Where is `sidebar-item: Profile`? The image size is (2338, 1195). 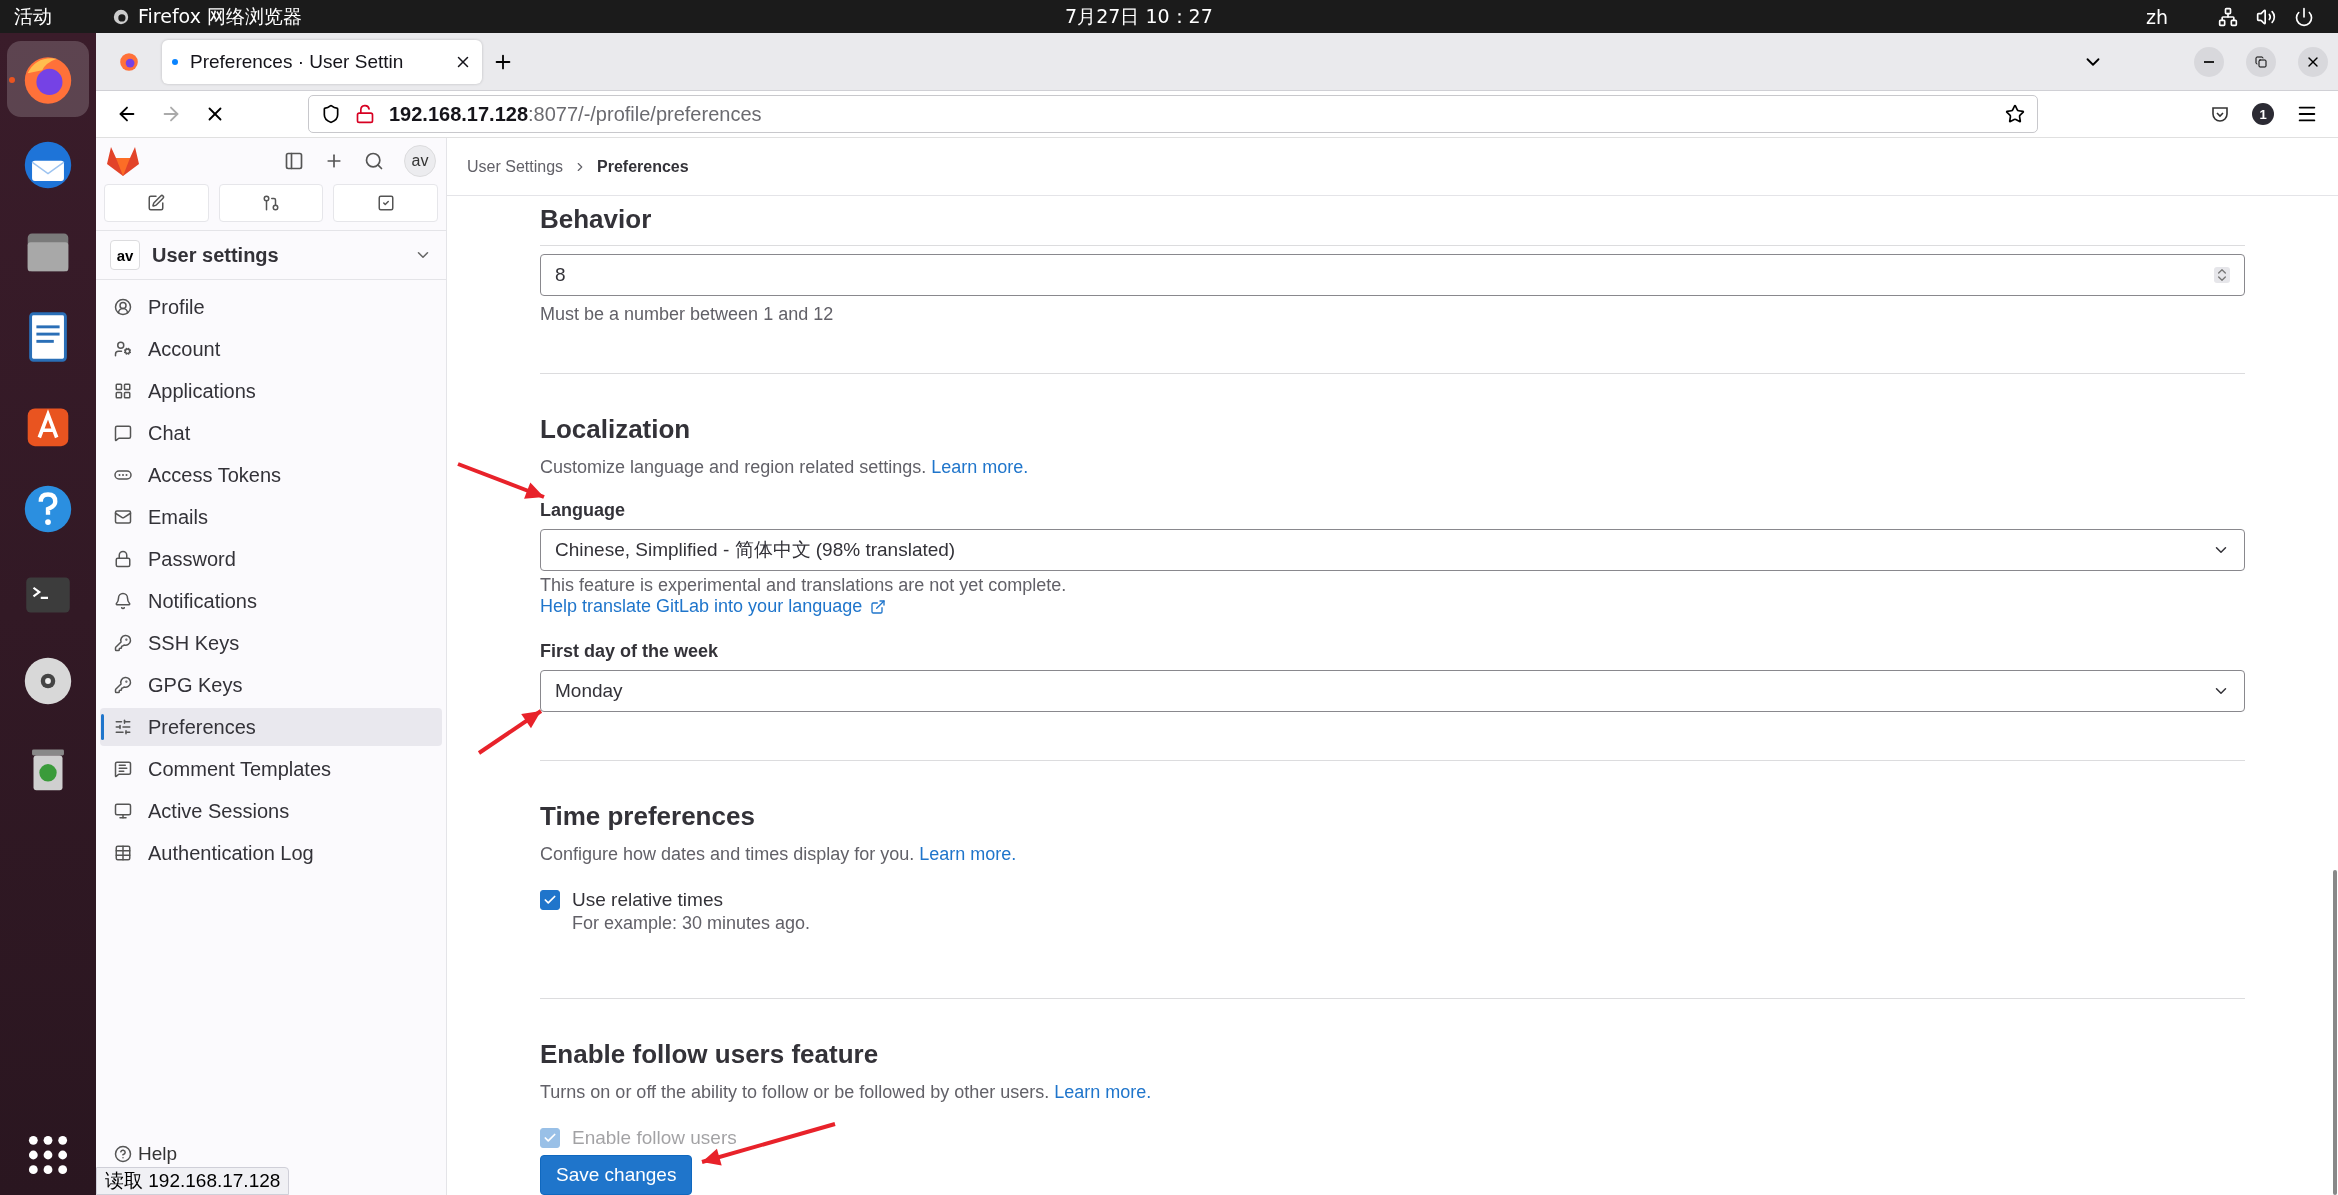 sidebar-item: Profile is located at coordinates (271, 307).